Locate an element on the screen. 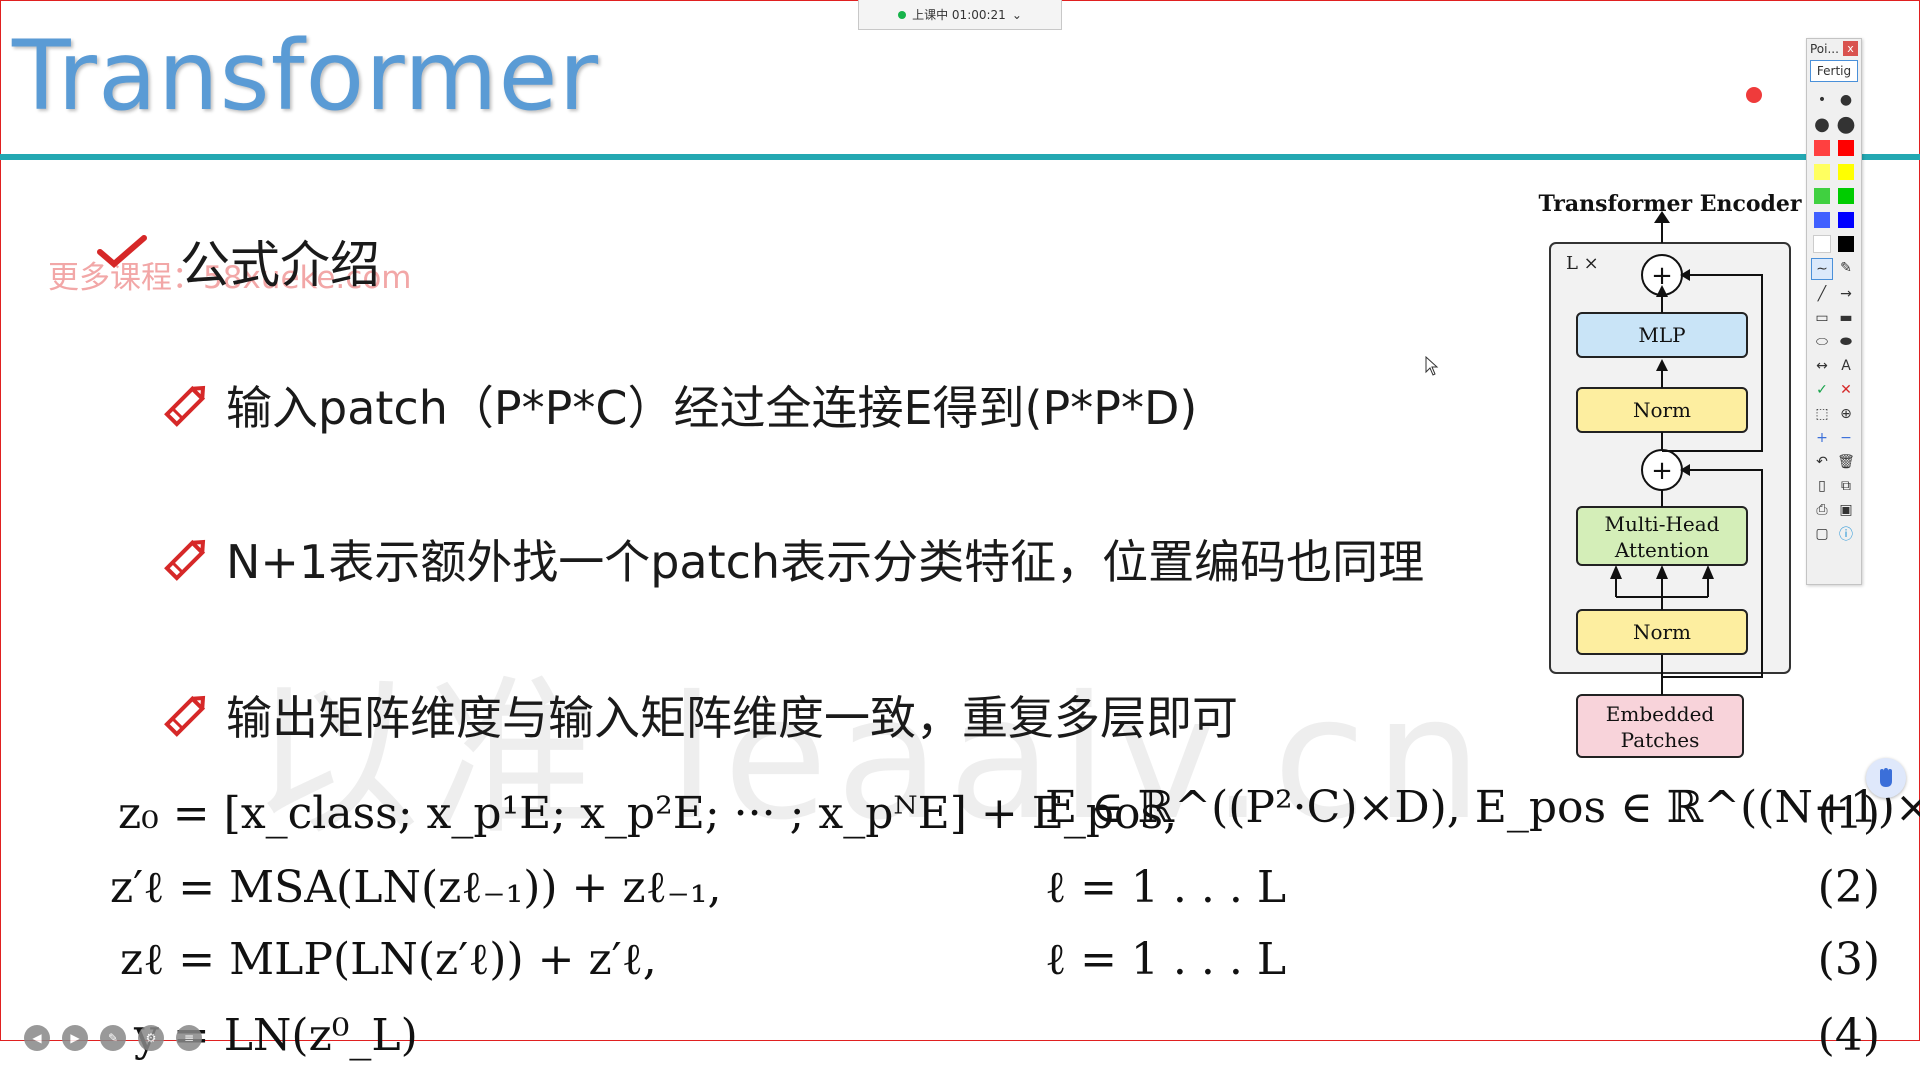  equation-3-rhs: ℓ = 1 . . . L is located at coordinates (1166, 959).